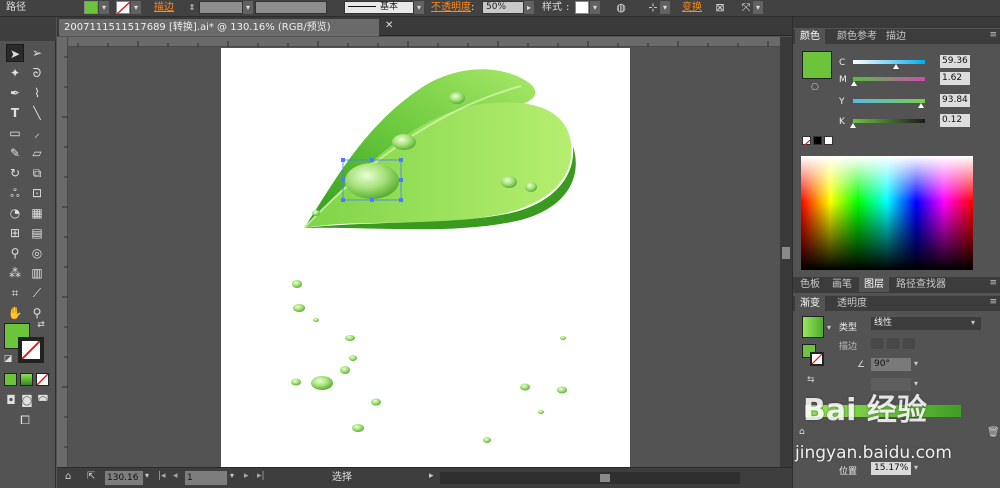 This screenshot has width=1000, height=488. What do you see at coordinates (15, 193) in the screenshot?
I see `warp-icon: ஃ` at bounding box center [15, 193].